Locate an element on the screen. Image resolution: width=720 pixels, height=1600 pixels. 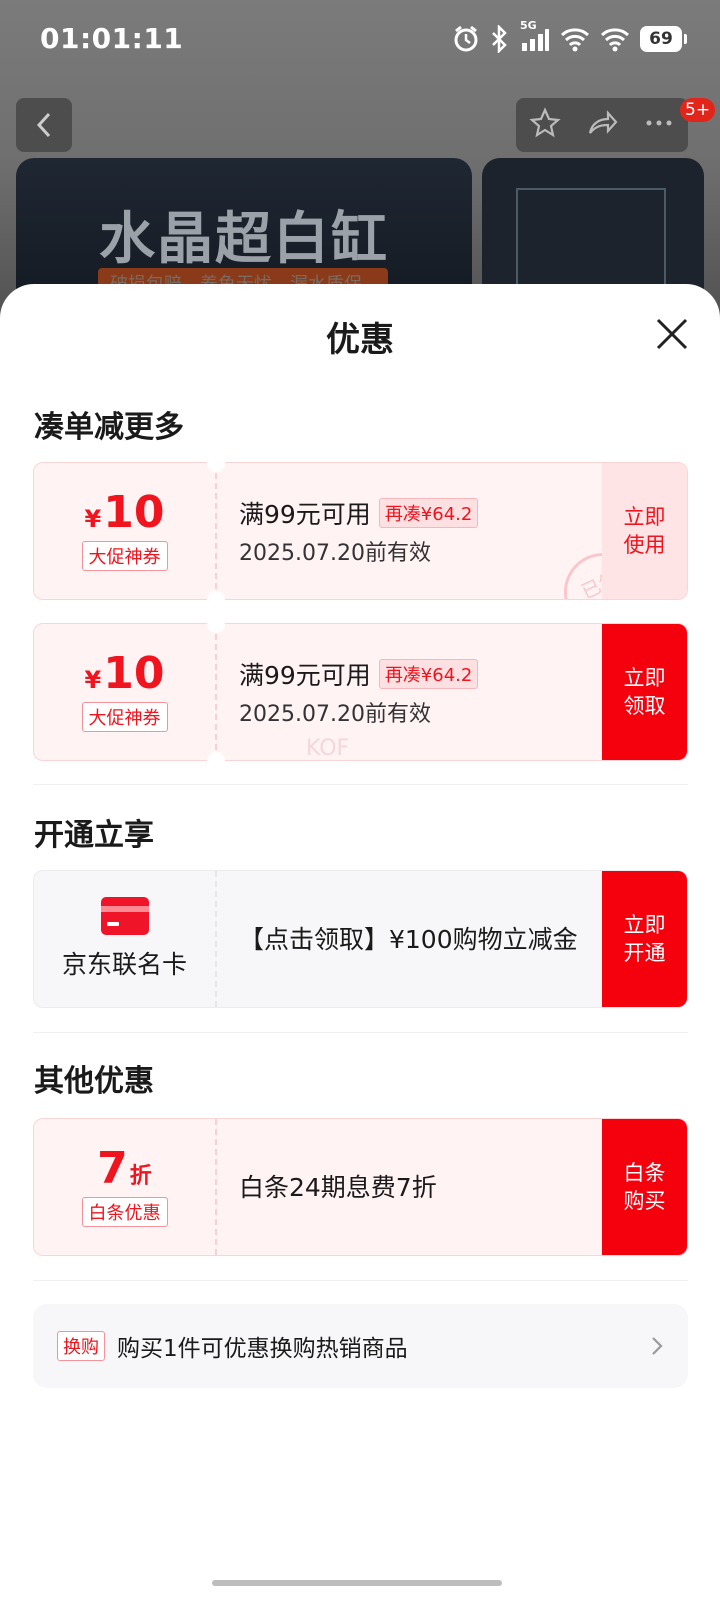
claim-coupon-button: 立即领取 is located at coordinates (644, 692).